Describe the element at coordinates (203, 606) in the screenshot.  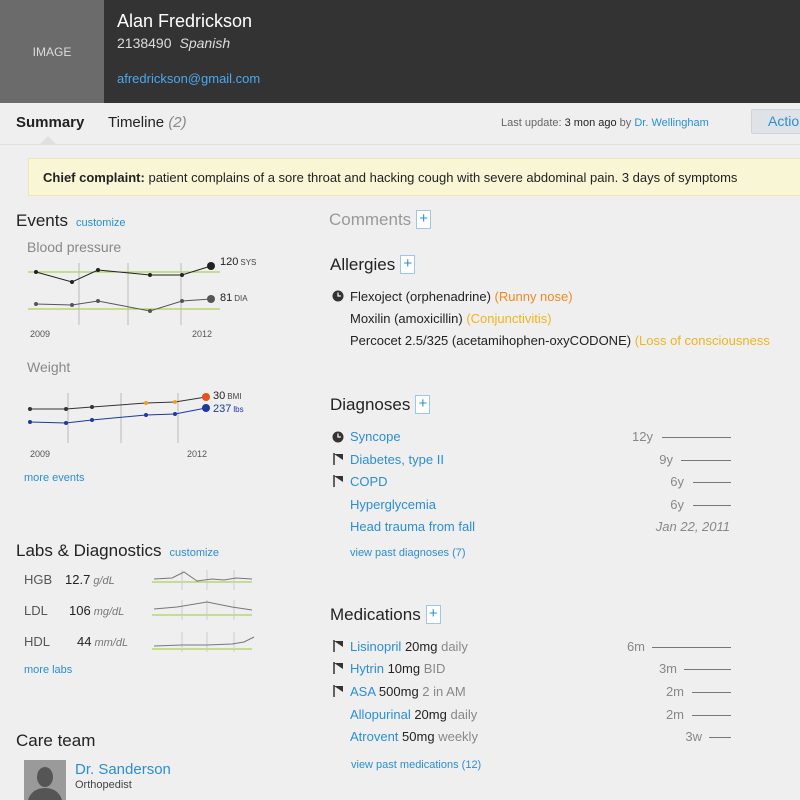
I see `ldl-series` at that location.